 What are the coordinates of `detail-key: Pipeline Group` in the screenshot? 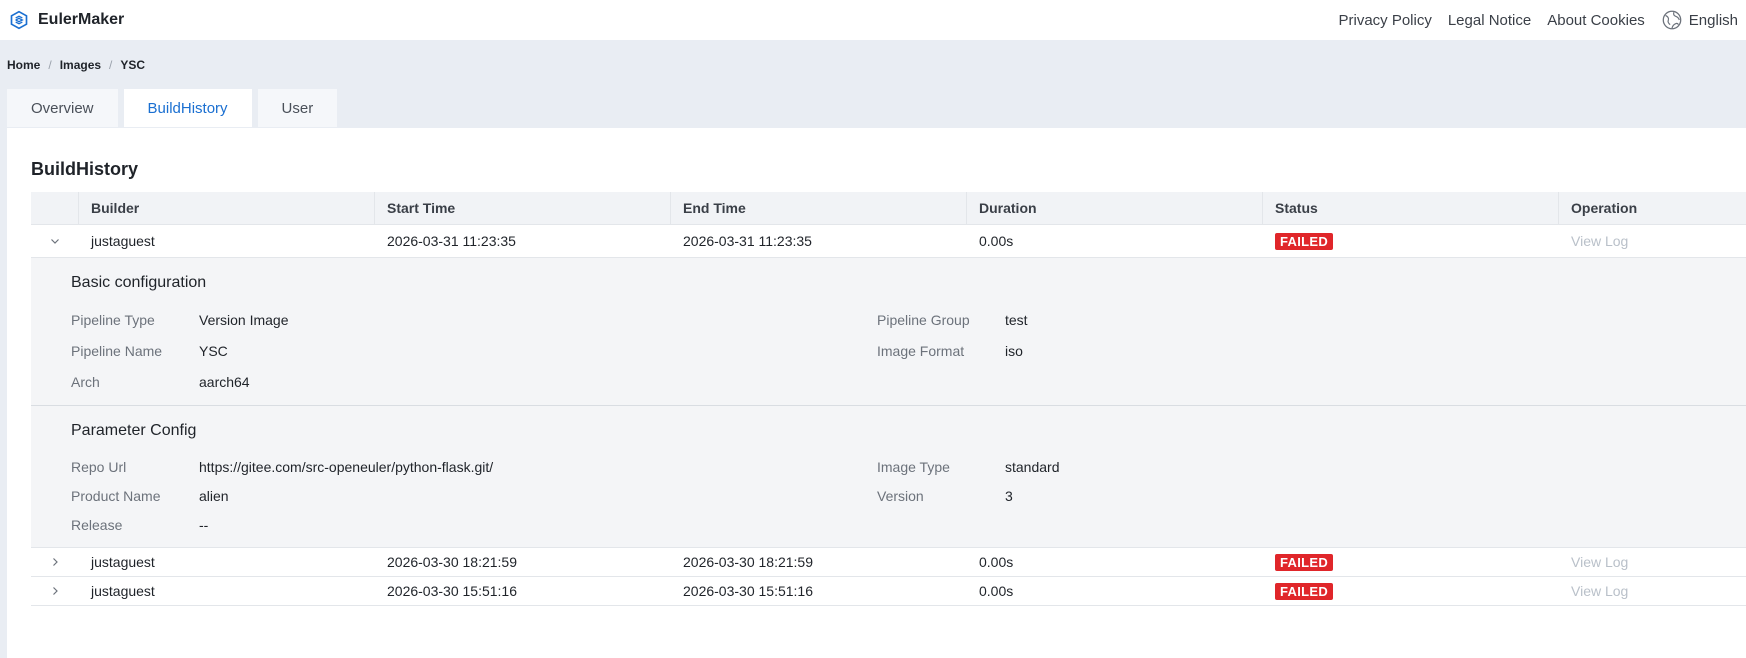 It's located at (923, 319).